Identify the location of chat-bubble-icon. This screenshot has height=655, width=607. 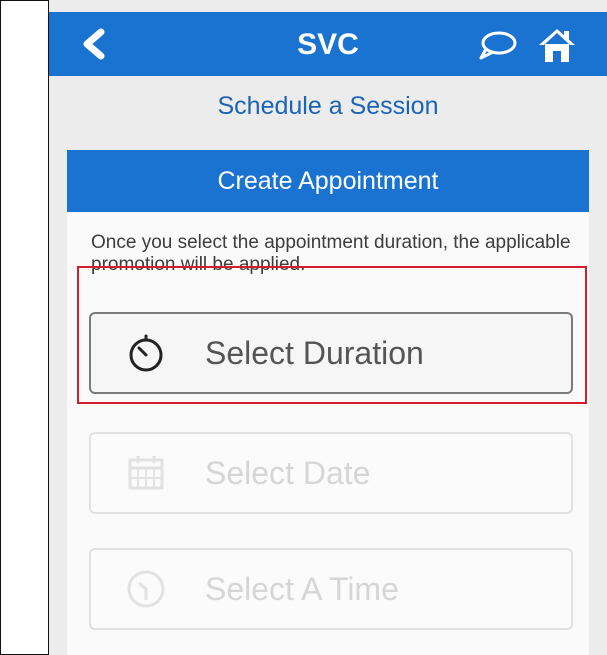
(498, 45).